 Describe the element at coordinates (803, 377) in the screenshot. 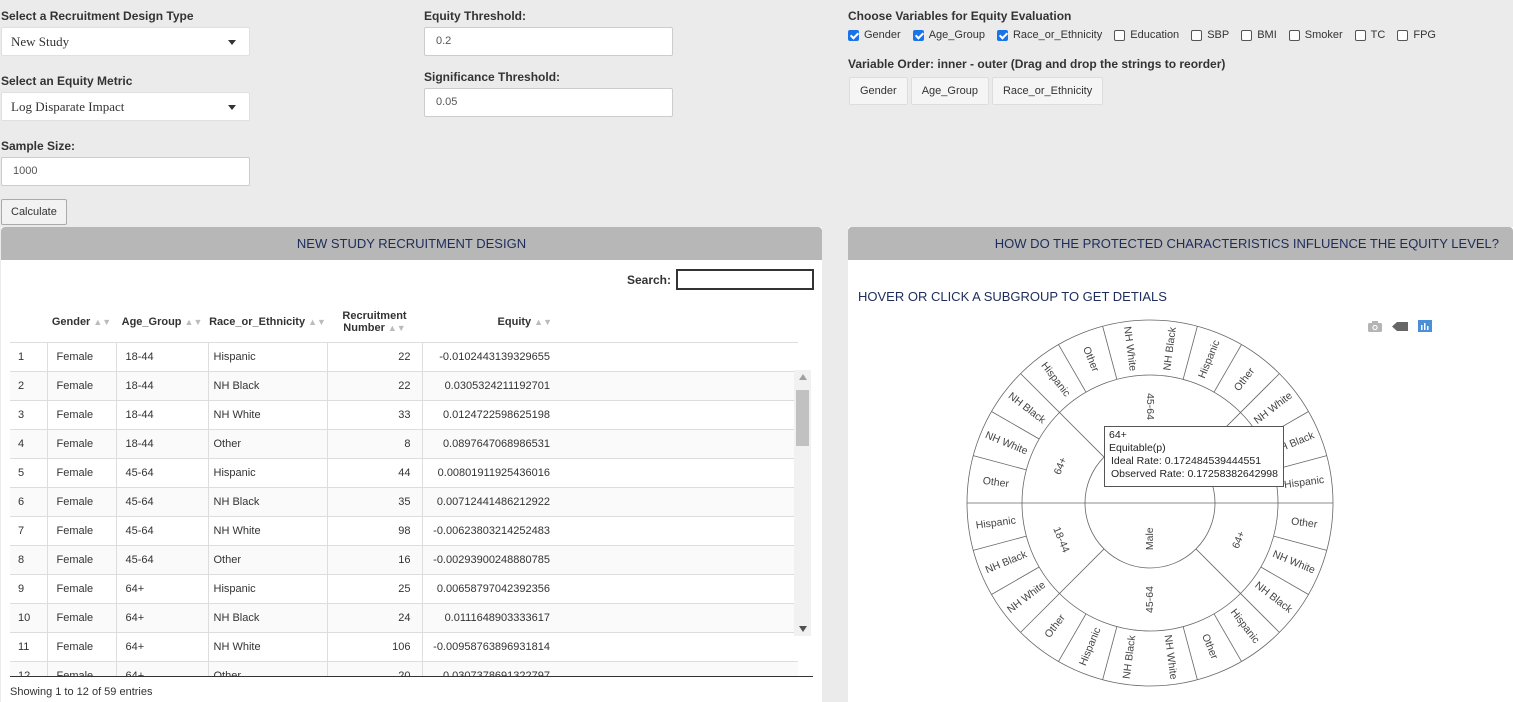

I see `scroll-up-icon` at that location.